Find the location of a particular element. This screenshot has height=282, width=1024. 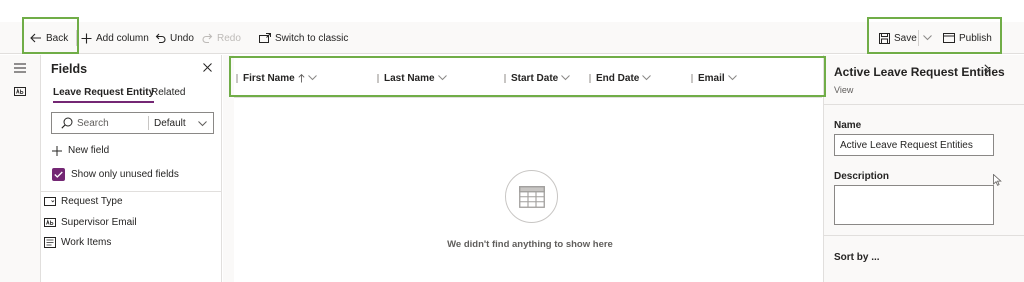

column-header-start-date: Start Date is located at coordinates (537, 78).